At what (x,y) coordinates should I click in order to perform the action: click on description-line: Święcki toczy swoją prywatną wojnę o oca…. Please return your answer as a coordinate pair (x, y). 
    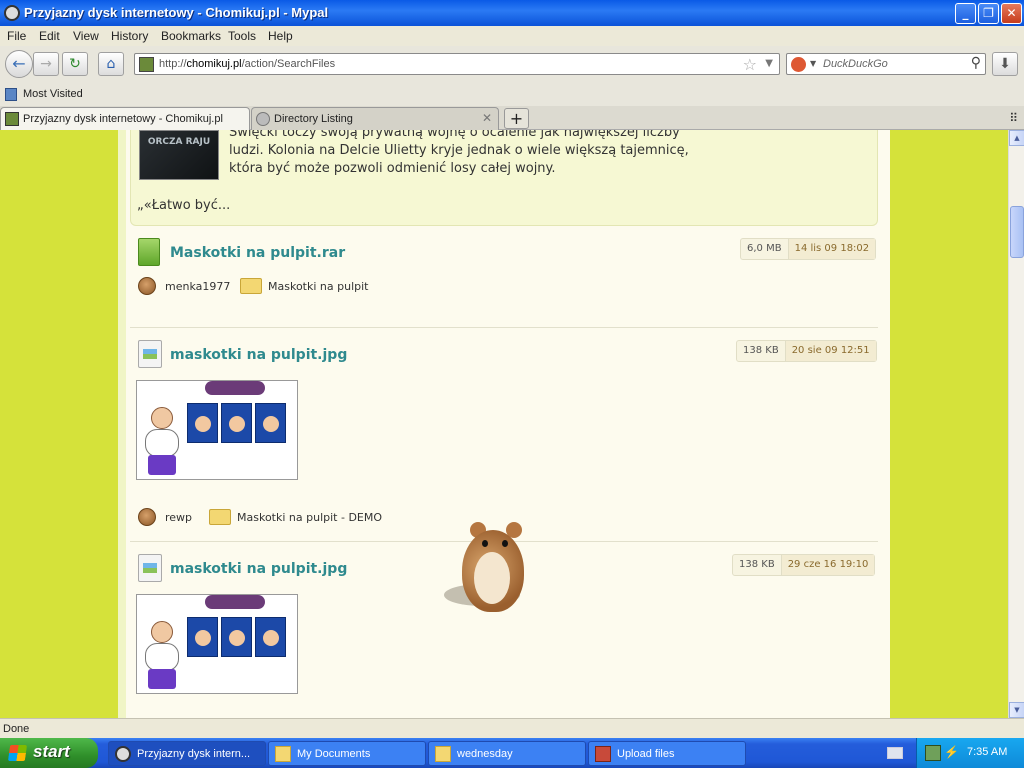
    Looking at the image, I should click on (454, 135).